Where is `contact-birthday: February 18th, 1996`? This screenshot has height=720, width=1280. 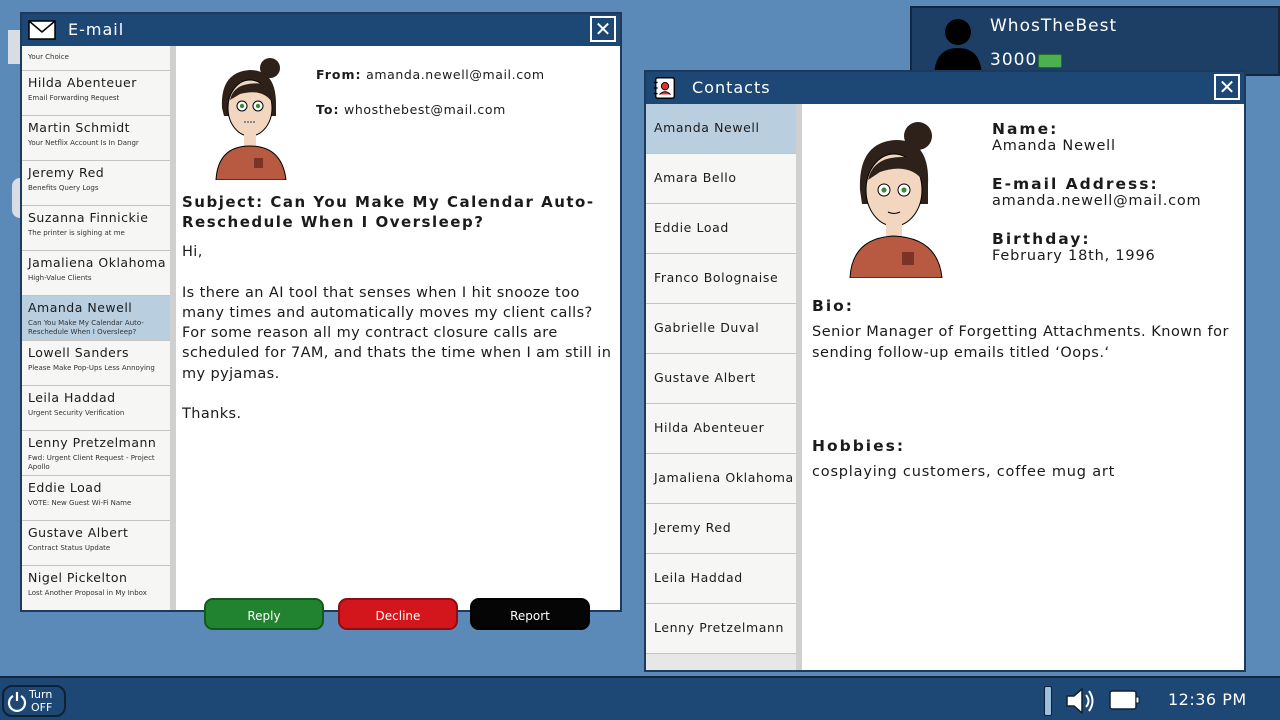
contact-birthday: February 18th, 1996 is located at coordinates (1074, 256).